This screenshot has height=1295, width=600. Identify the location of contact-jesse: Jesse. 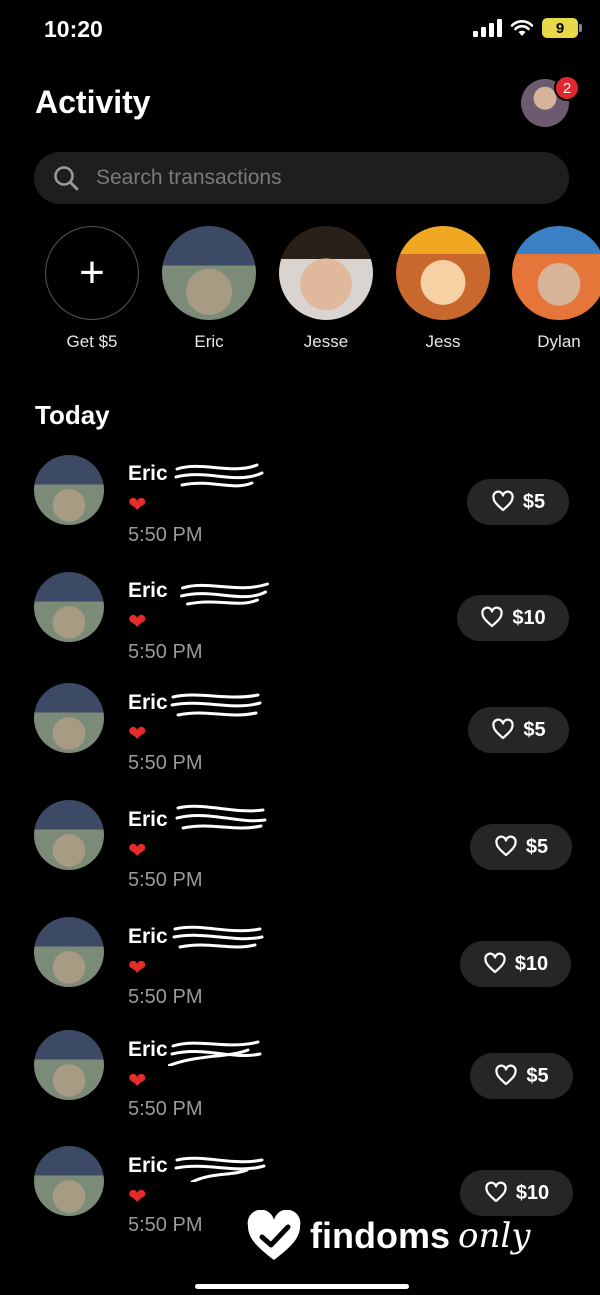
(326, 289).